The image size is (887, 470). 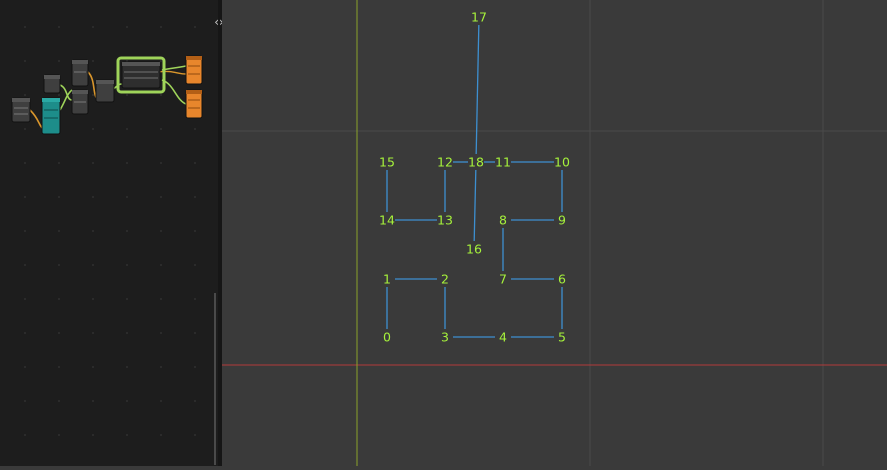 I want to click on vertex-index-label: 16, so click(x=474, y=249).